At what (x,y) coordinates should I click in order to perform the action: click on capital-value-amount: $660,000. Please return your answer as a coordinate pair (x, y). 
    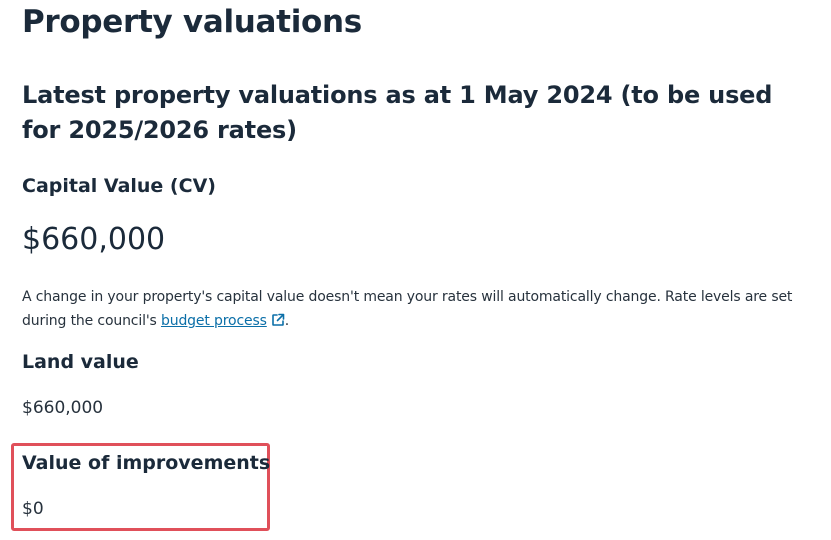
    Looking at the image, I should click on (94, 239).